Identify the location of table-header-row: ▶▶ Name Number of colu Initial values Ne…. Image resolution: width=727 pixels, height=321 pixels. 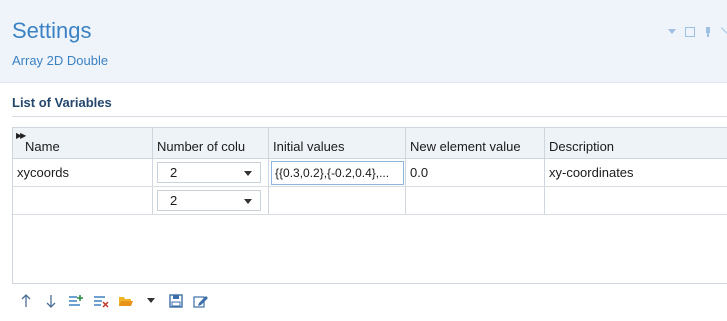
(370, 143).